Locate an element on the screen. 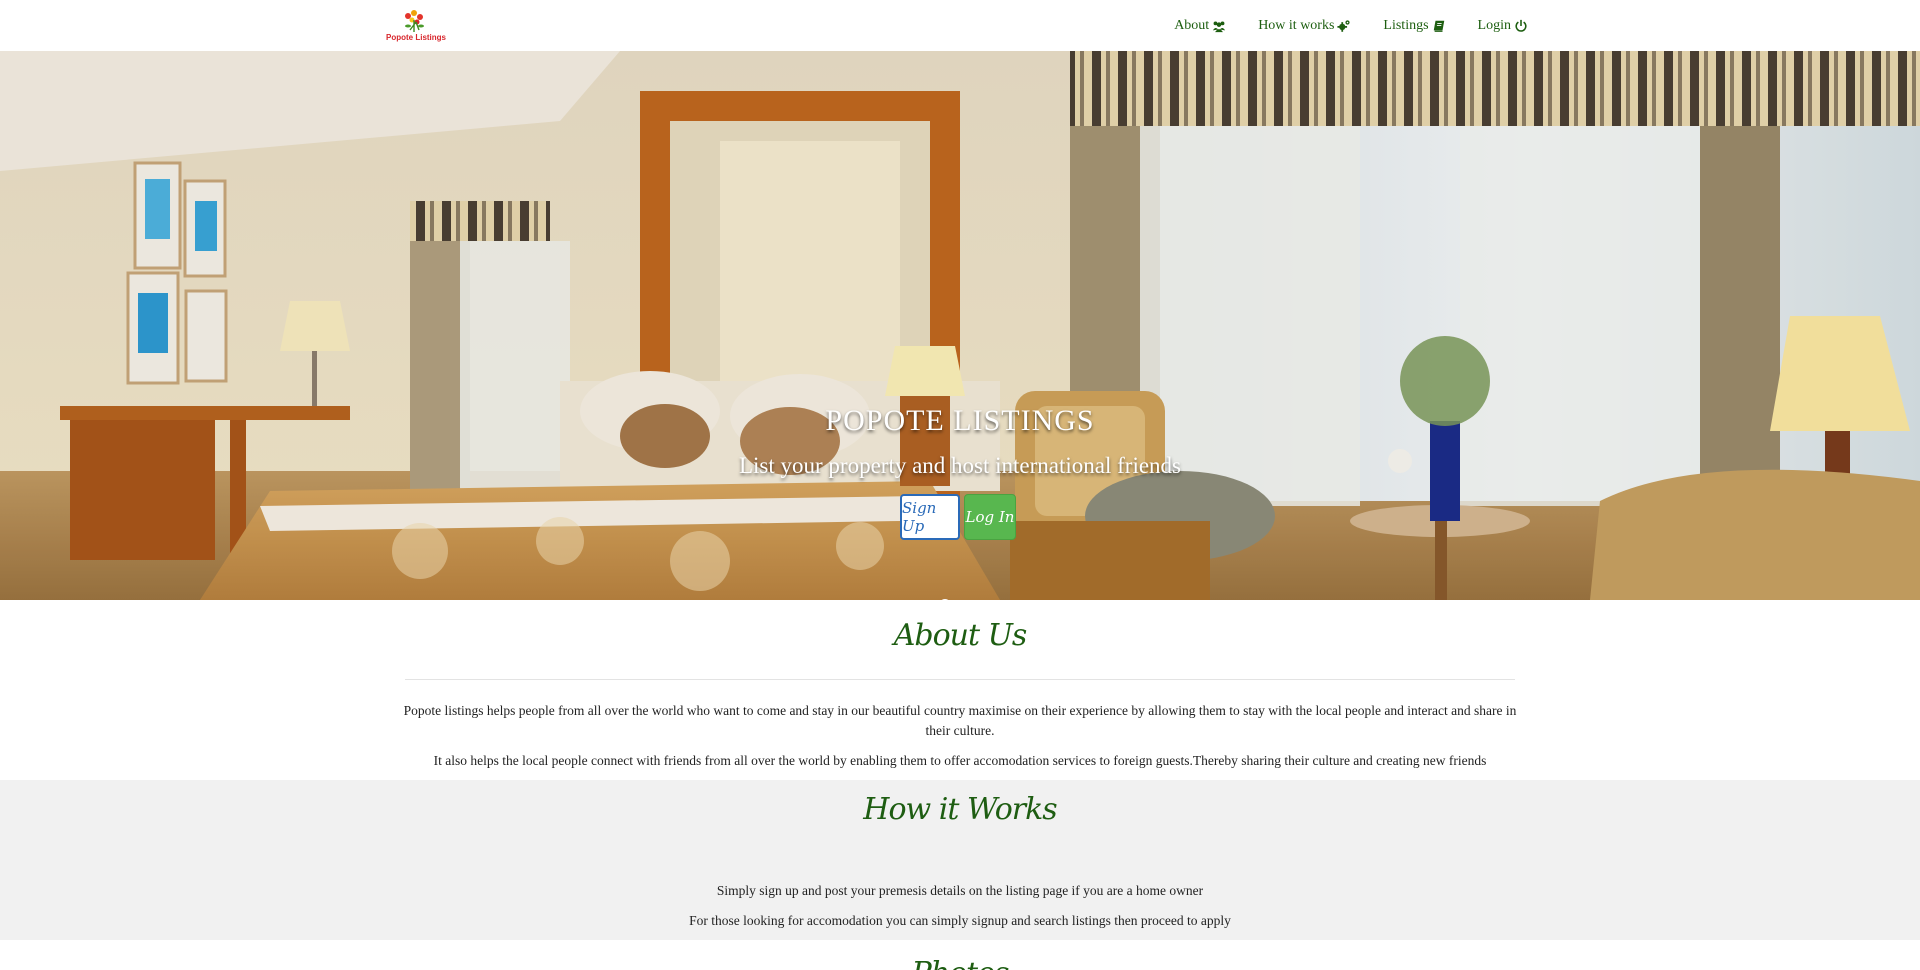 The image size is (1920, 970). power-icon is located at coordinates (1521, 25).